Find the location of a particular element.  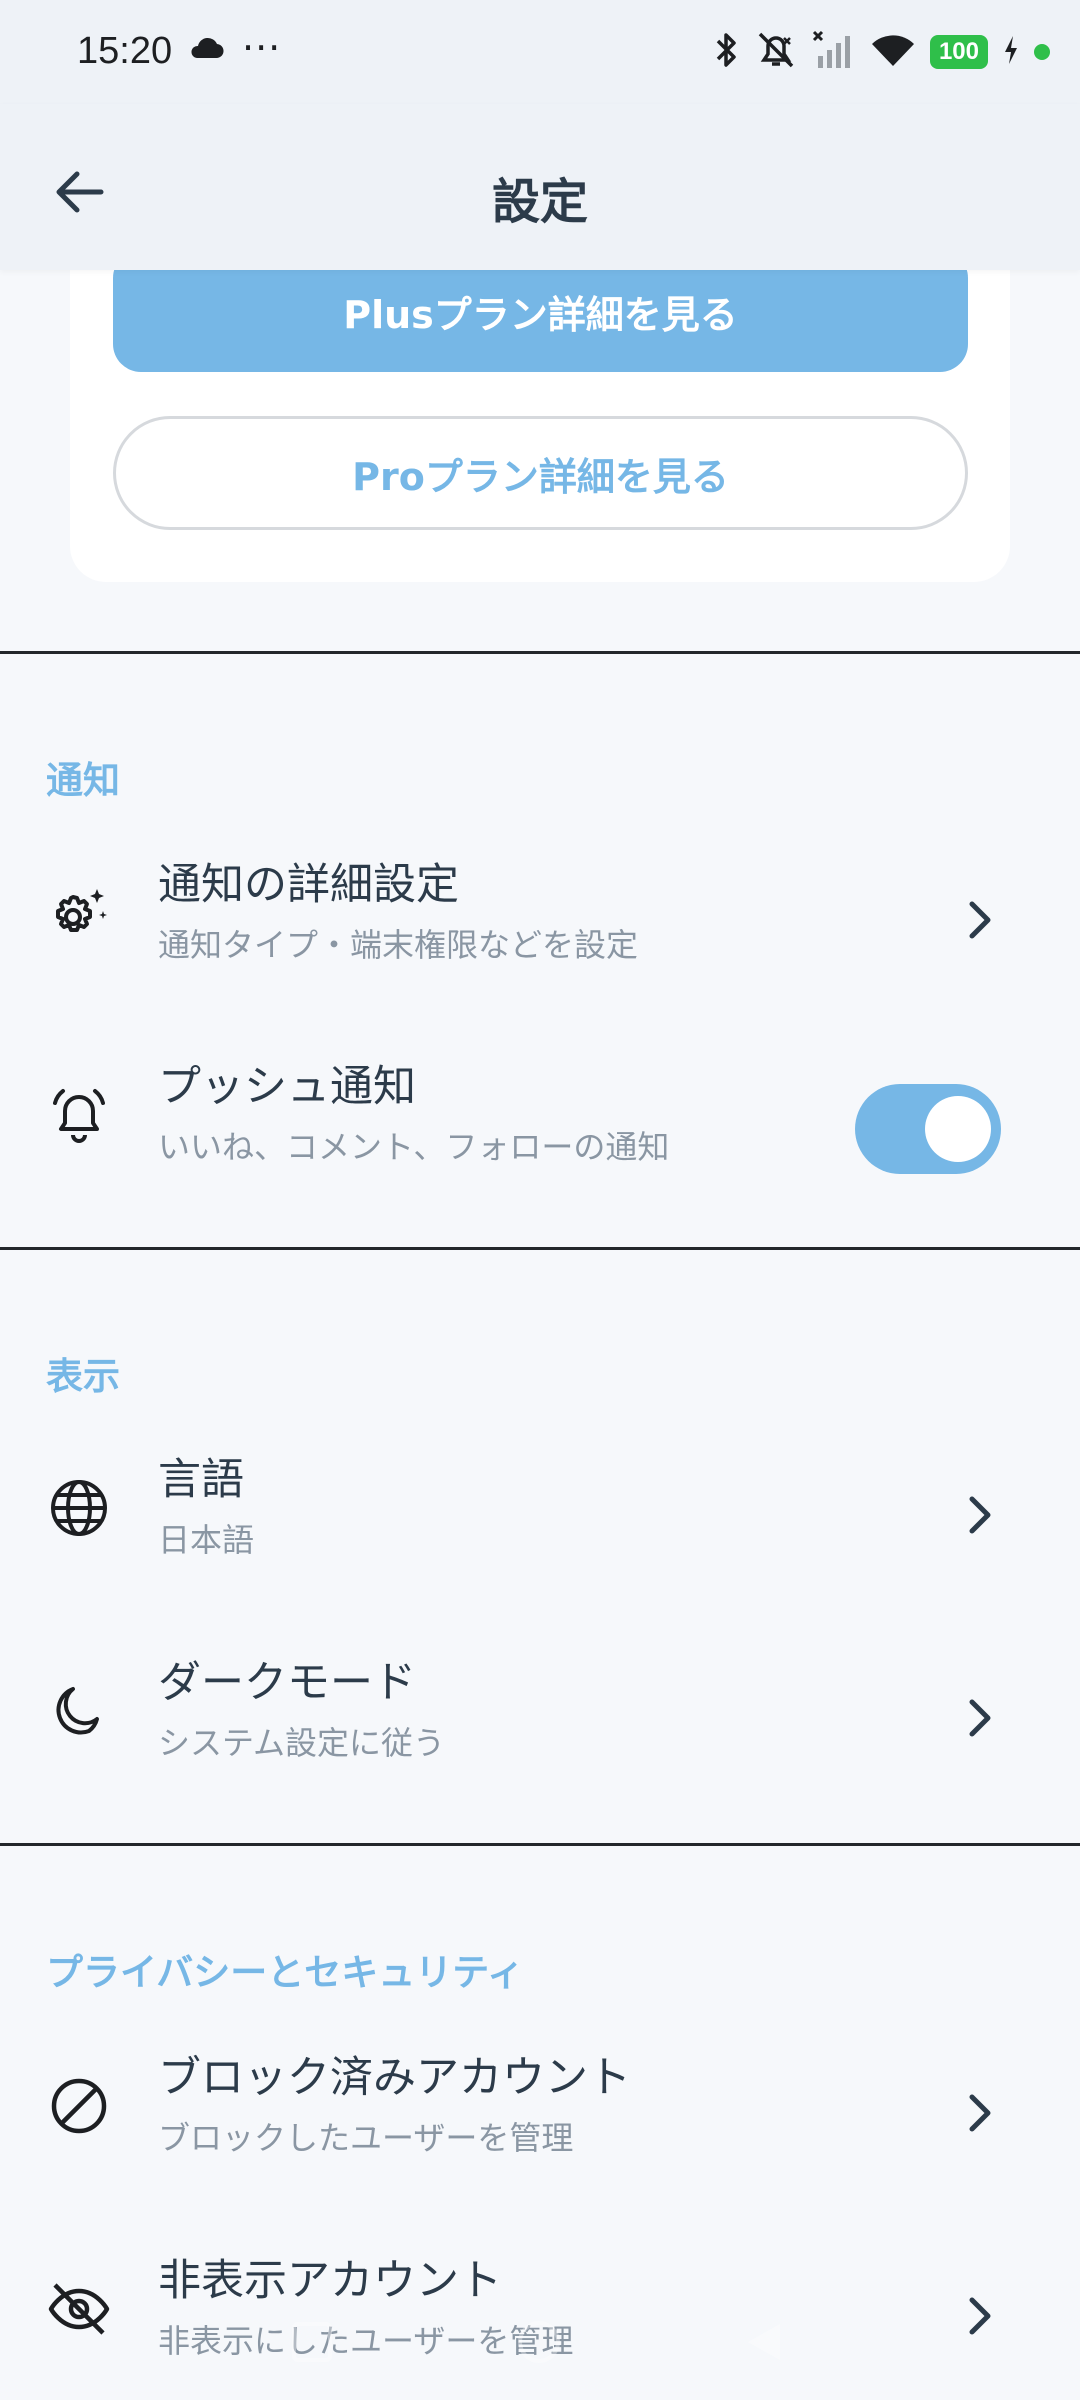

section-header-display: 表示 is located at coordinates (83, 1376).